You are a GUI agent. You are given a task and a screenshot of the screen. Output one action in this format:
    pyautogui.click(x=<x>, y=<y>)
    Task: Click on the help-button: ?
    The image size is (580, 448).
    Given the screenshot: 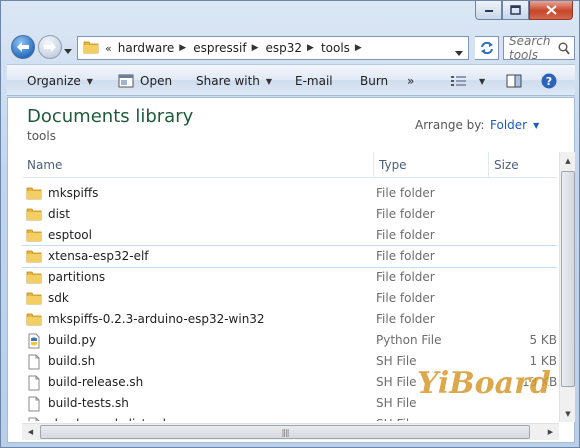 What is the action you would take?
    pyautogui.click(x=552, y=81)
    